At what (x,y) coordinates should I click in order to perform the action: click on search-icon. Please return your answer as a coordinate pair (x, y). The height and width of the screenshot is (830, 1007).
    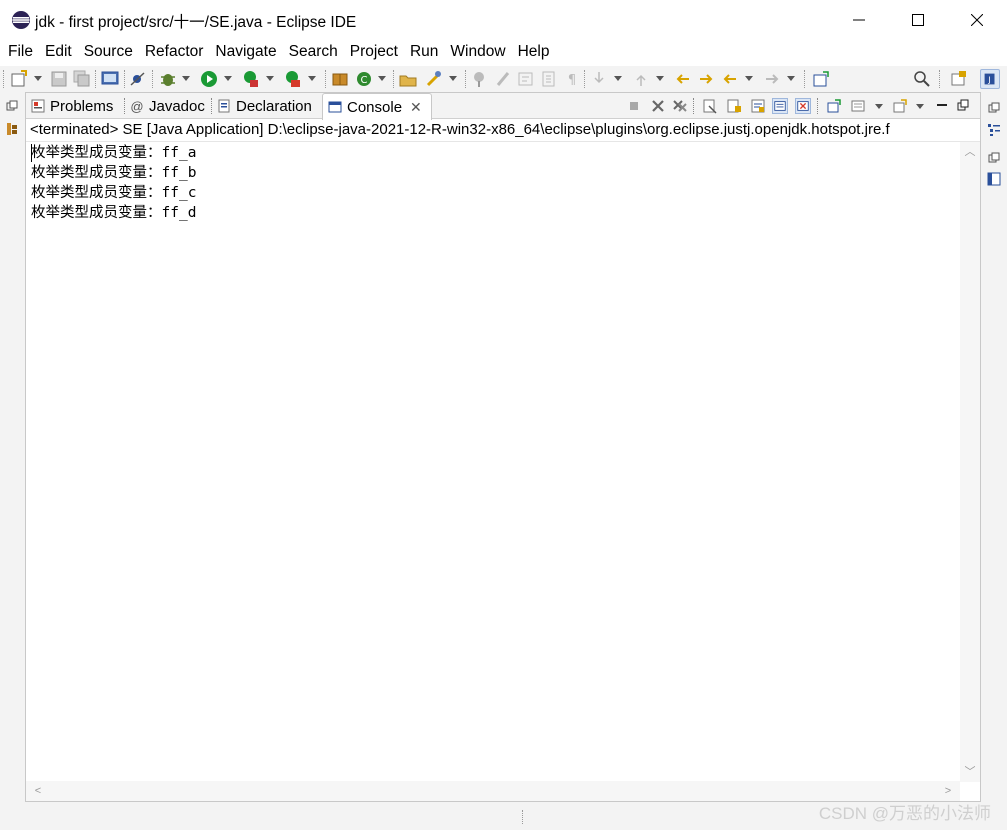
    Looking at the image, I should click on (922, 79).